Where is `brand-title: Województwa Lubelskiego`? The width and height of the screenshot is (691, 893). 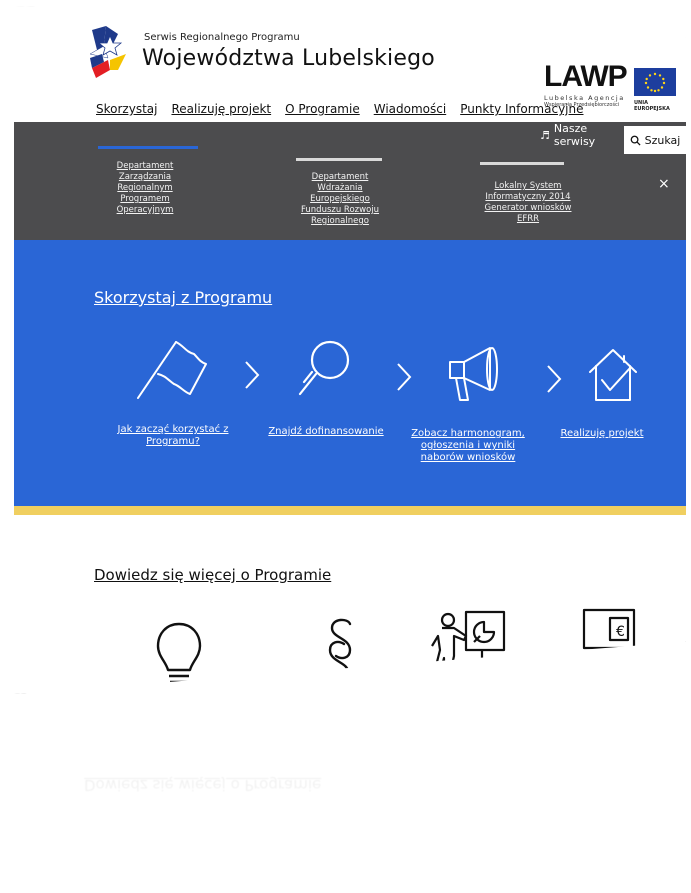
brand-title: Województwa Lubelskiego is located at coordinates (288, 58).